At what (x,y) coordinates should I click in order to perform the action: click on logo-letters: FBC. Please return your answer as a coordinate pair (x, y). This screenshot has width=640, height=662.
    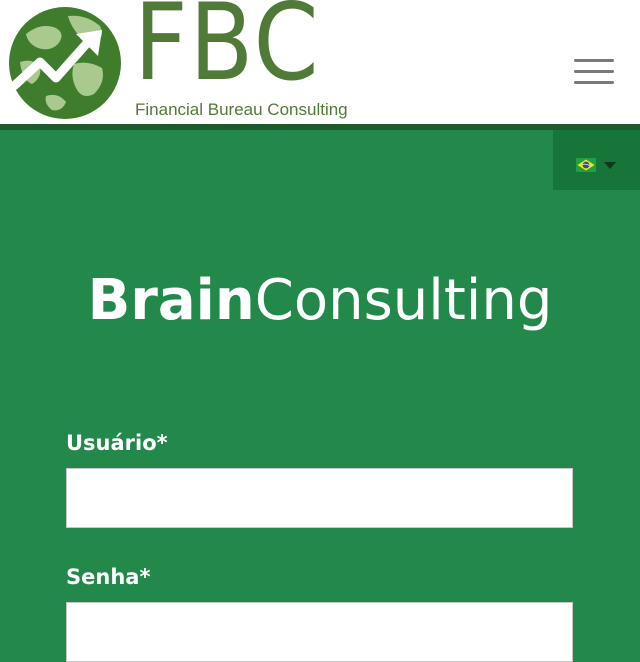
    Looking at the image, I should click on (227, 52).